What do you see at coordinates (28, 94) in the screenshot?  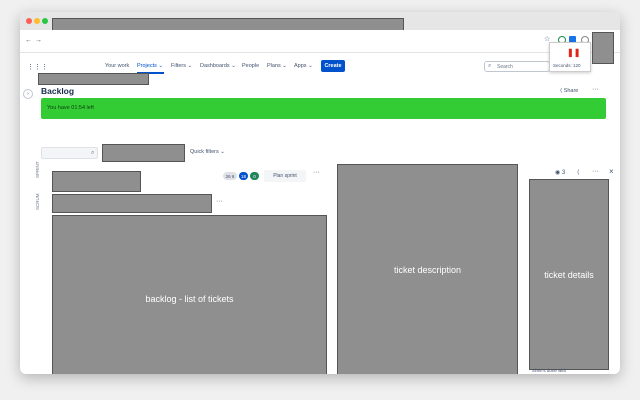 I see `sidebar-expand-button: ›` at bounding box center [28, 94].